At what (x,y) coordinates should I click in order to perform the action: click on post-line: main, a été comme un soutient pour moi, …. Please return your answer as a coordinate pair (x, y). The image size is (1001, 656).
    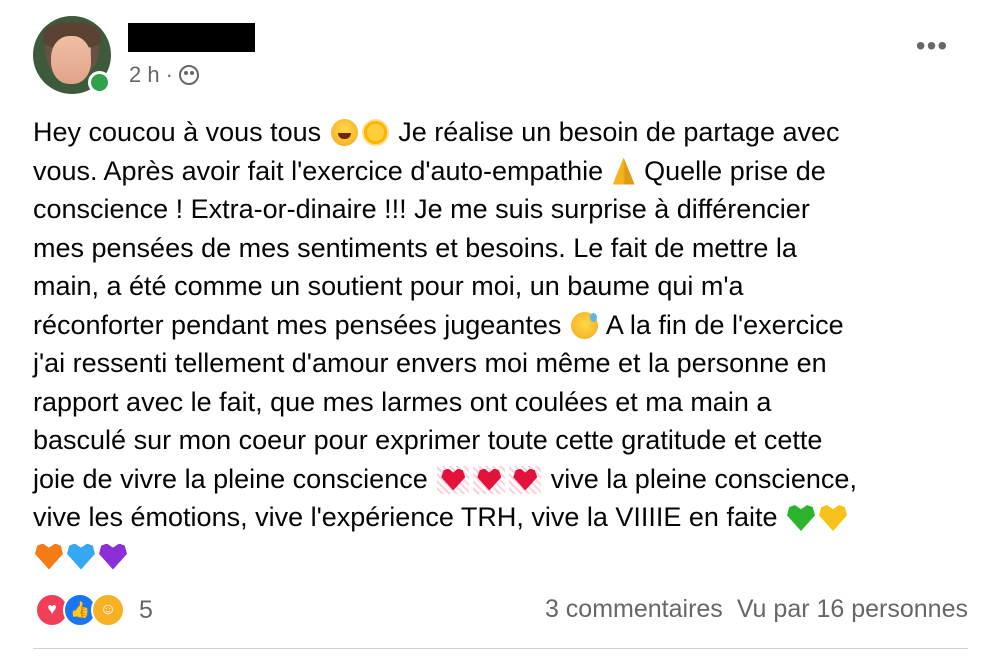
    Looking at the image, I should click on (388, 286).